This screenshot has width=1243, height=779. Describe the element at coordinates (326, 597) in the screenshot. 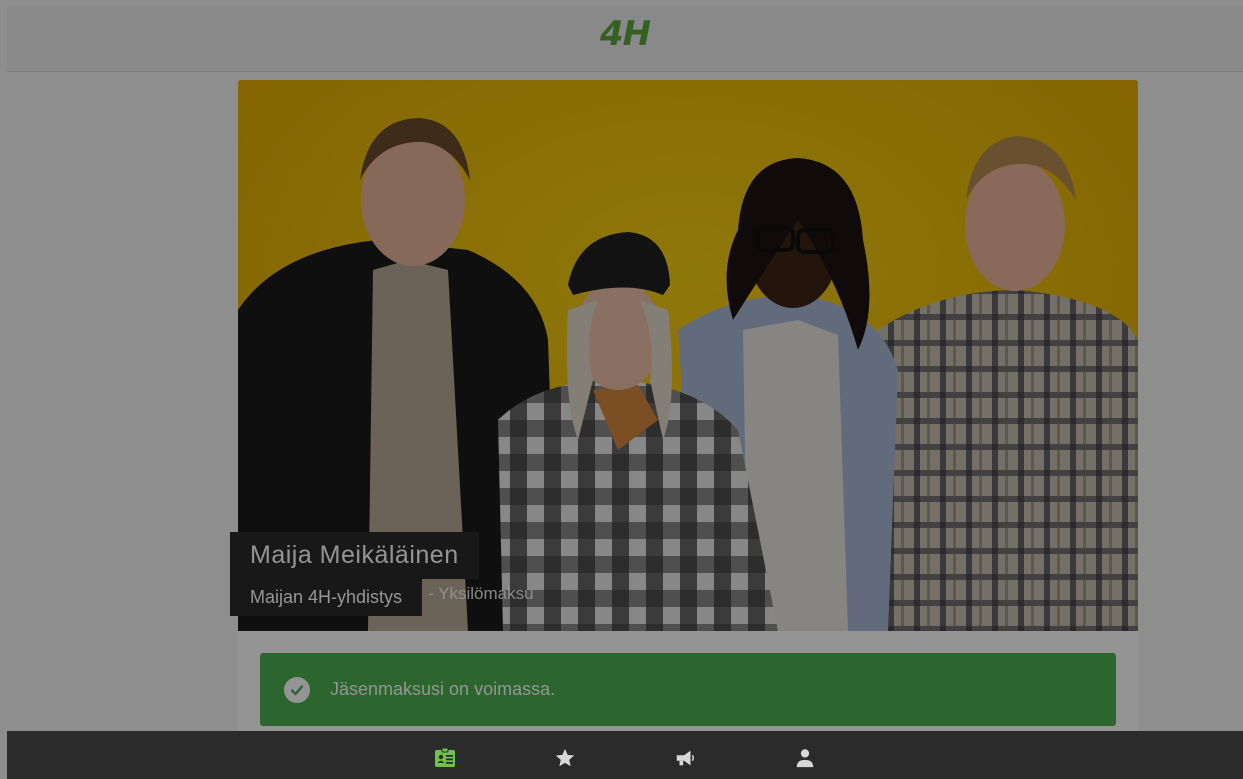

I see `organization-name: Maijan 4H-yhdistys` at that location.